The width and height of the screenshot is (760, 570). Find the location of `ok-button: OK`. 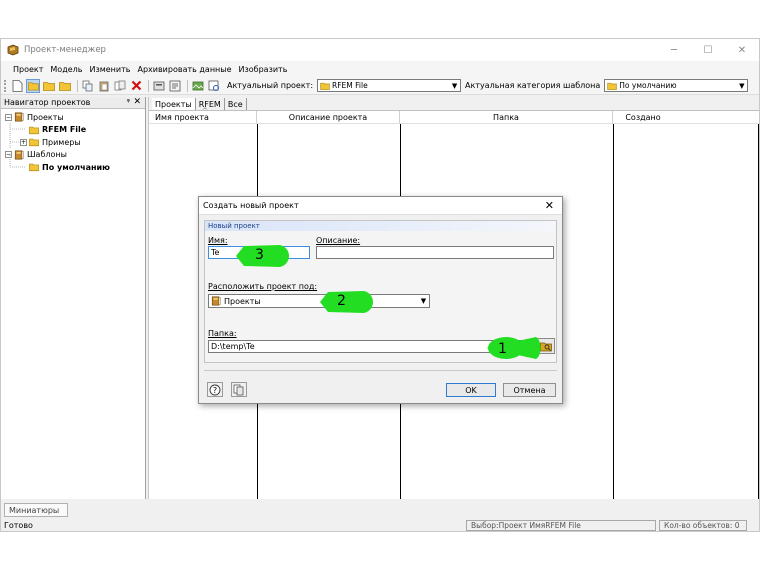

ok-button: OK is located at coordinates (471, 390).